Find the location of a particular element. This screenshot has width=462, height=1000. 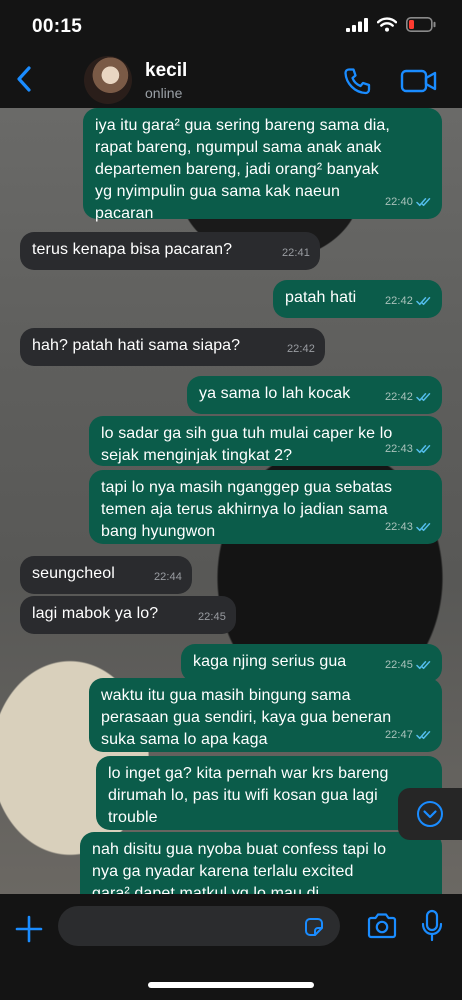

wifi-icon is located at coordinates (387, 24).